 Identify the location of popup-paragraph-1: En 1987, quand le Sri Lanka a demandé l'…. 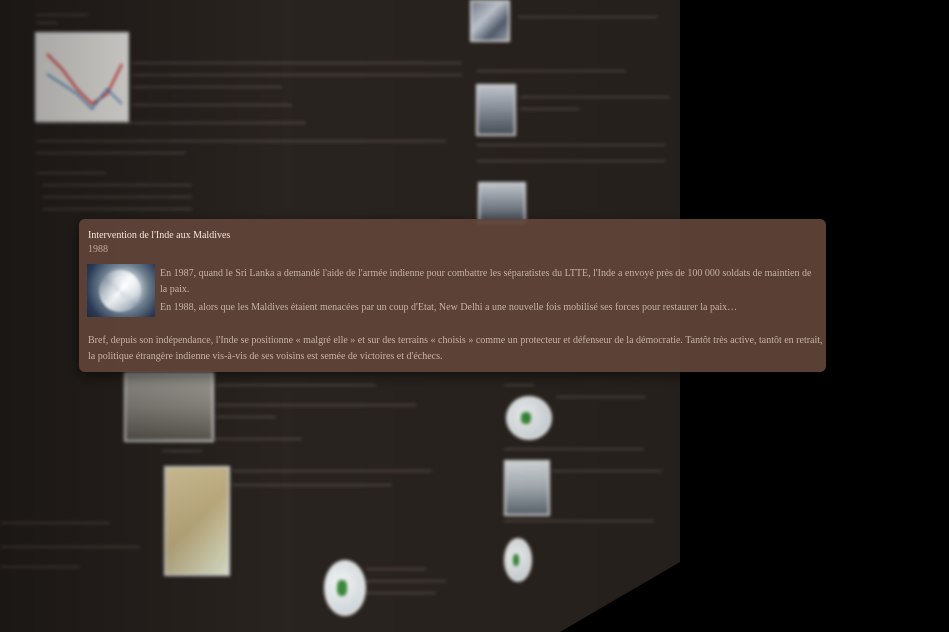
(486, 281).